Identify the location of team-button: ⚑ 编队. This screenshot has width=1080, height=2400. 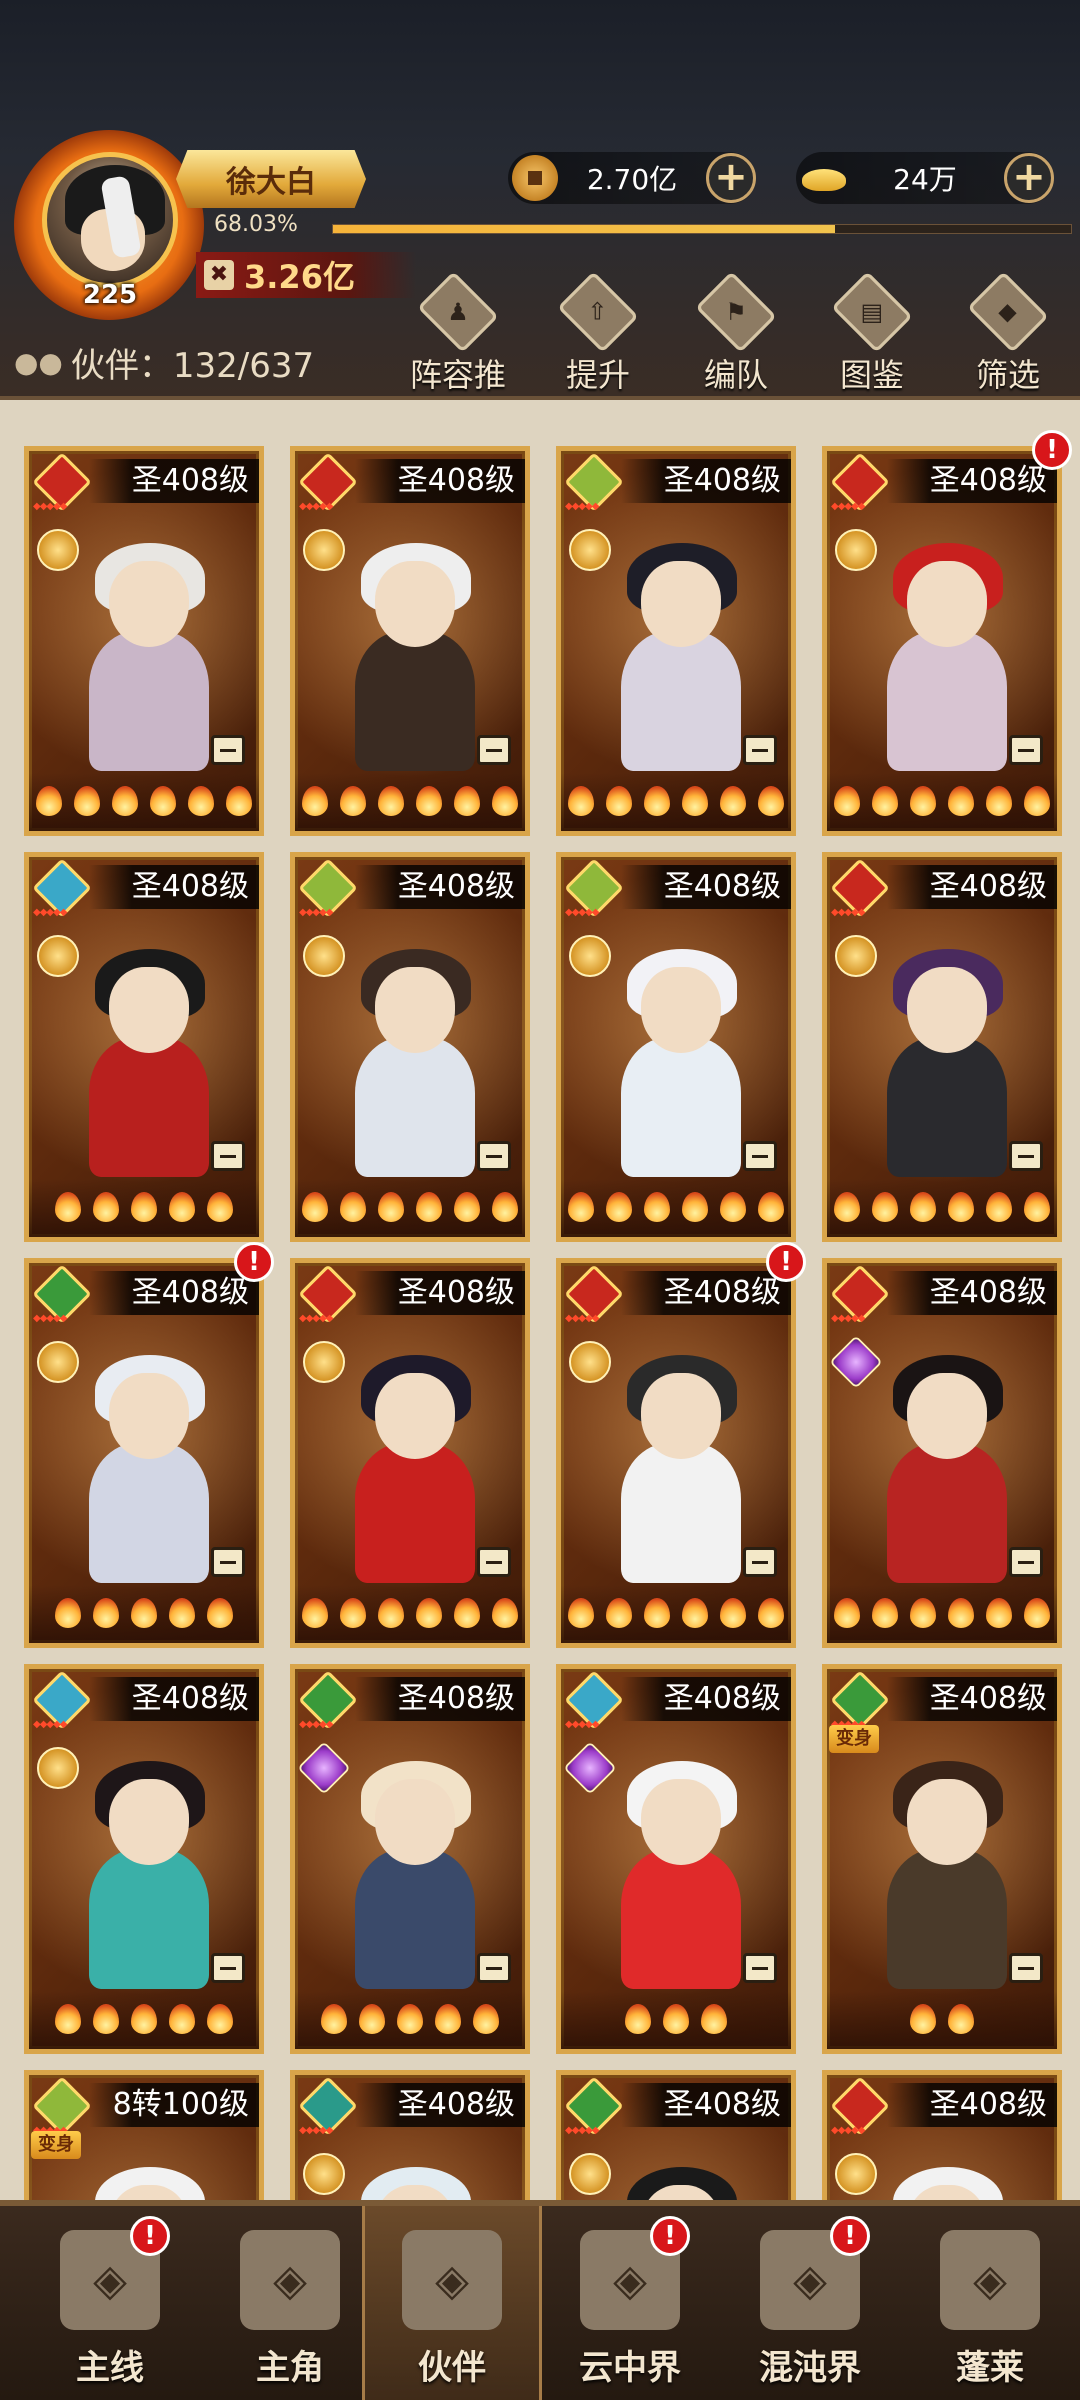
(736, 332).